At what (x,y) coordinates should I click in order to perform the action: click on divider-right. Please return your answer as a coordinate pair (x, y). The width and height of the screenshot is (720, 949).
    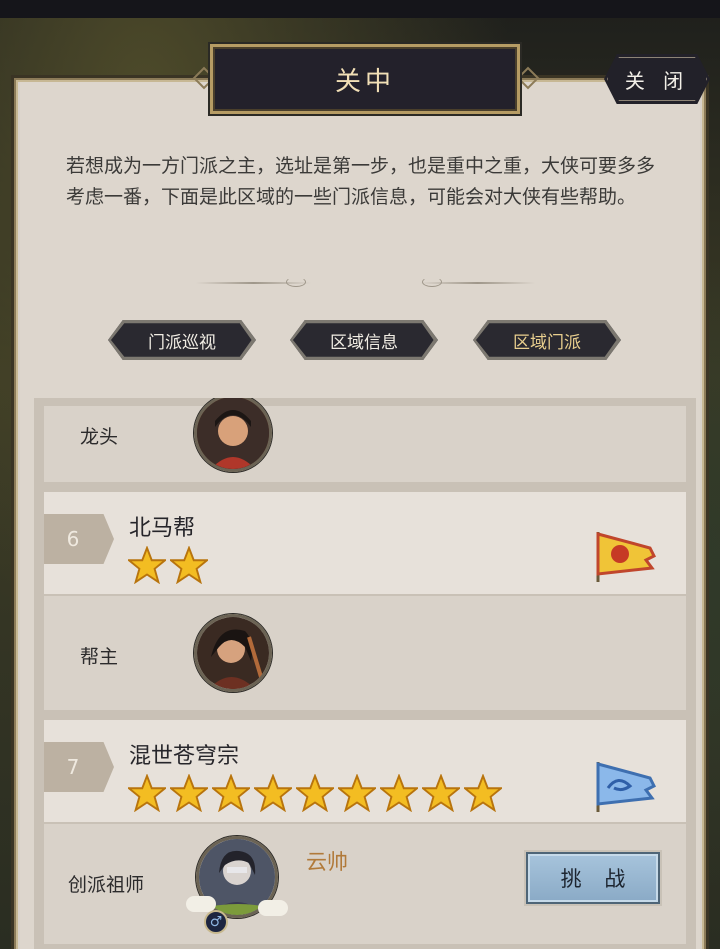
    Looking at the image, I should click on (477, 283).